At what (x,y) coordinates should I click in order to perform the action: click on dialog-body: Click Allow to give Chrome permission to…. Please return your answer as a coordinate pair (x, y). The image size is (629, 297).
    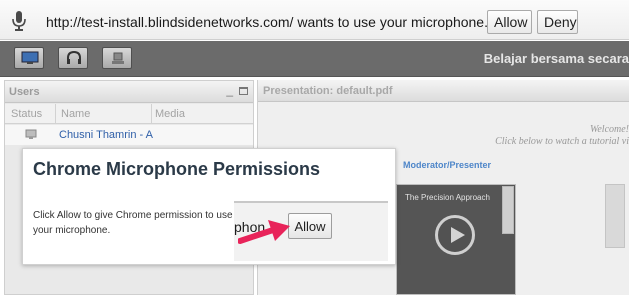
    Looking at the image, I should click on (133, 223).